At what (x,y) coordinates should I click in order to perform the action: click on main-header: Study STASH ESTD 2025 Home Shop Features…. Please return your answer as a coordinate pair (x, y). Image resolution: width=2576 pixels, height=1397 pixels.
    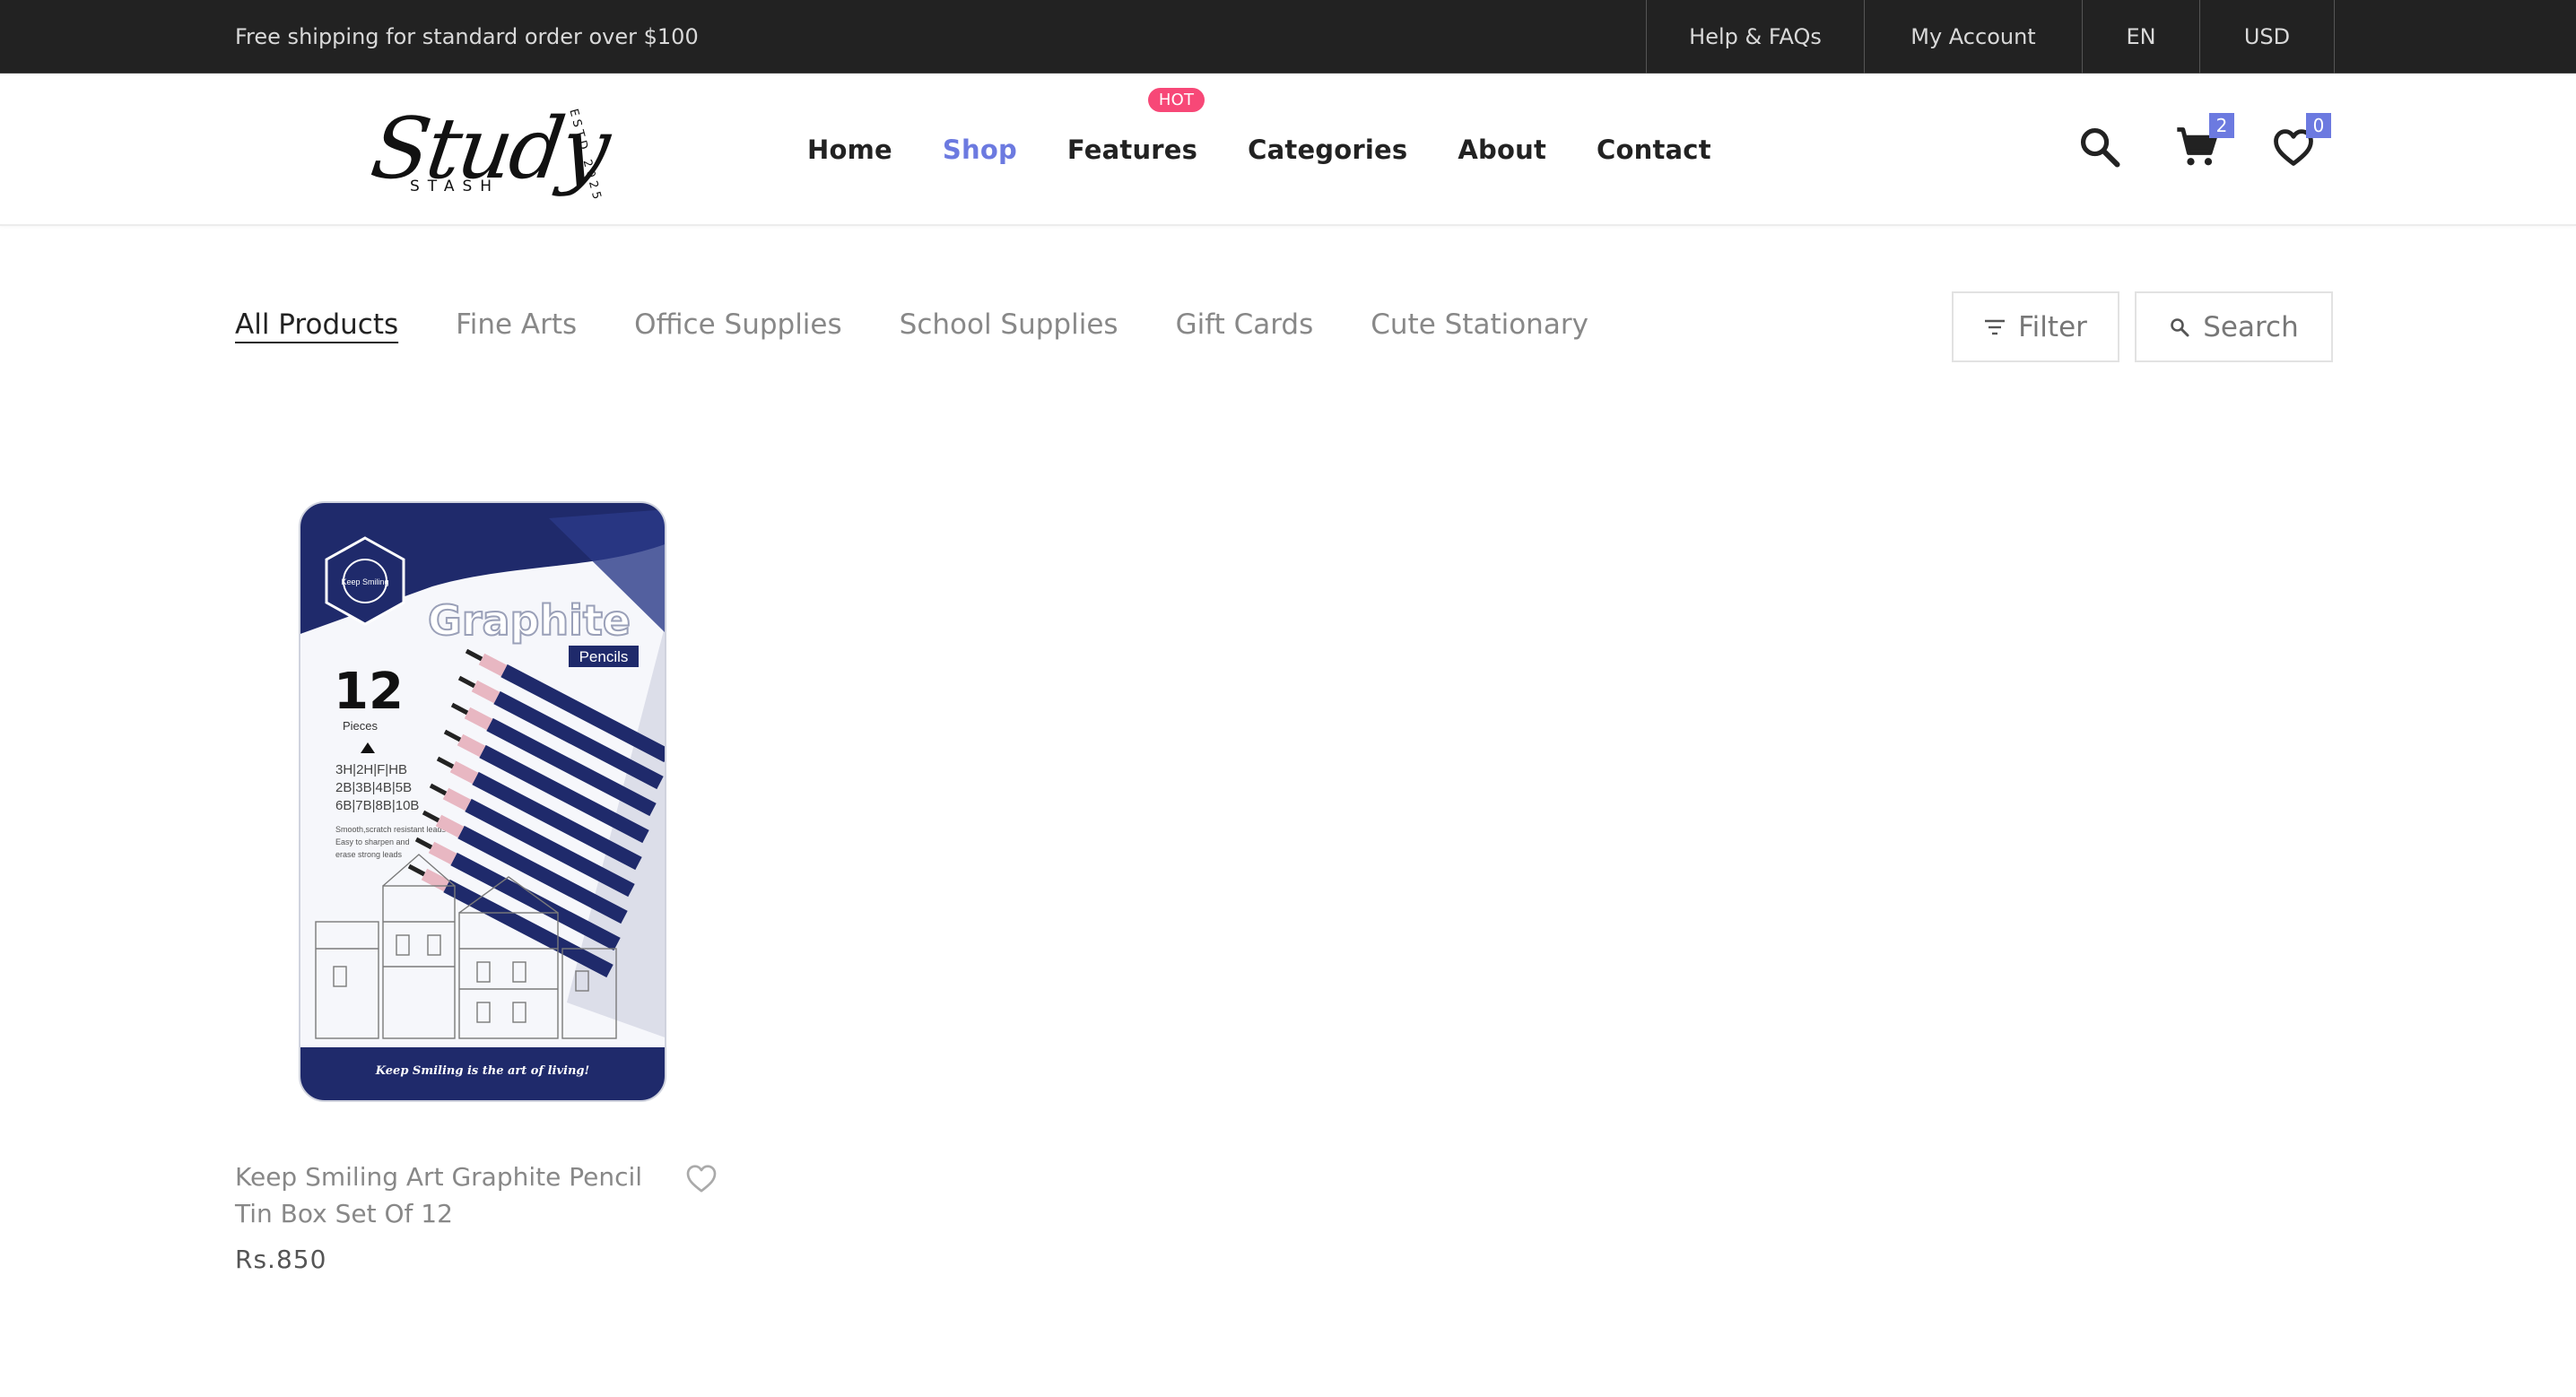
    Looking at the image, I should click on (1288, 150).